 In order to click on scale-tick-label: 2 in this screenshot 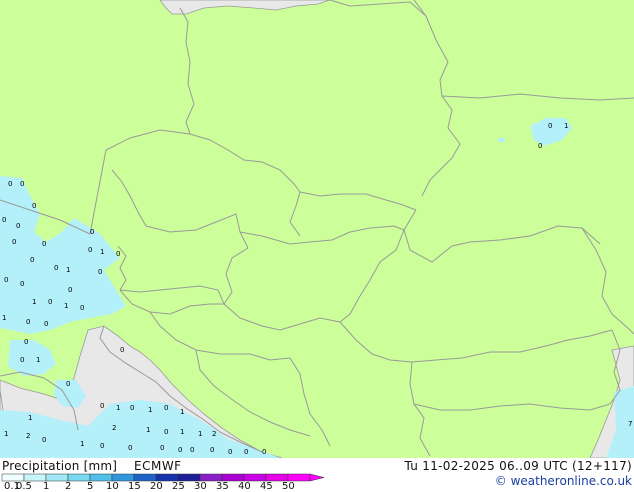, I will do `click(68, 486)`.